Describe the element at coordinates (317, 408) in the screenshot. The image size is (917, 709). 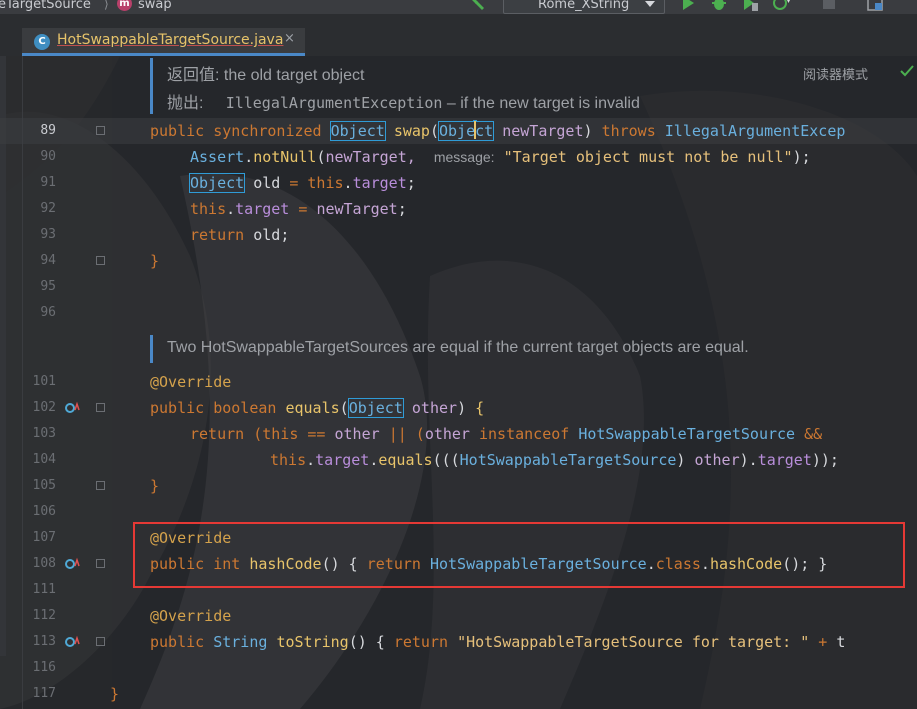
I see `code-line-102: public boolean equals(Object other) {` at that location.